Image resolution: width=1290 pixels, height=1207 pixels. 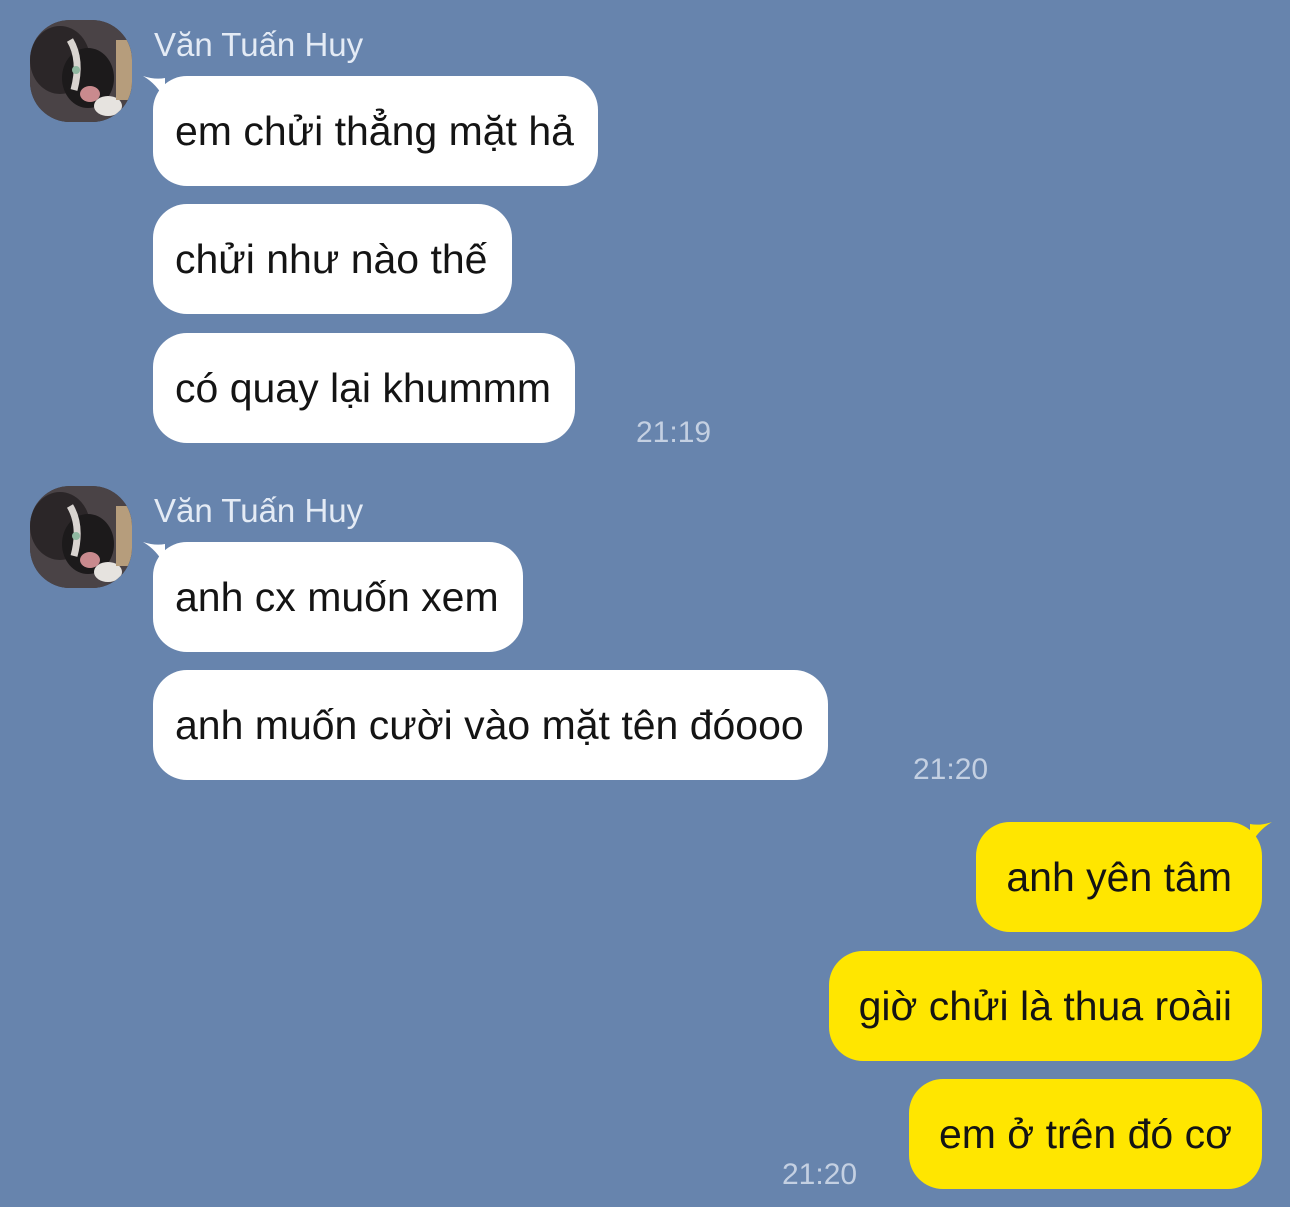 I want to click on message-text: có quay lại khummm, so click(x=363, y=388).